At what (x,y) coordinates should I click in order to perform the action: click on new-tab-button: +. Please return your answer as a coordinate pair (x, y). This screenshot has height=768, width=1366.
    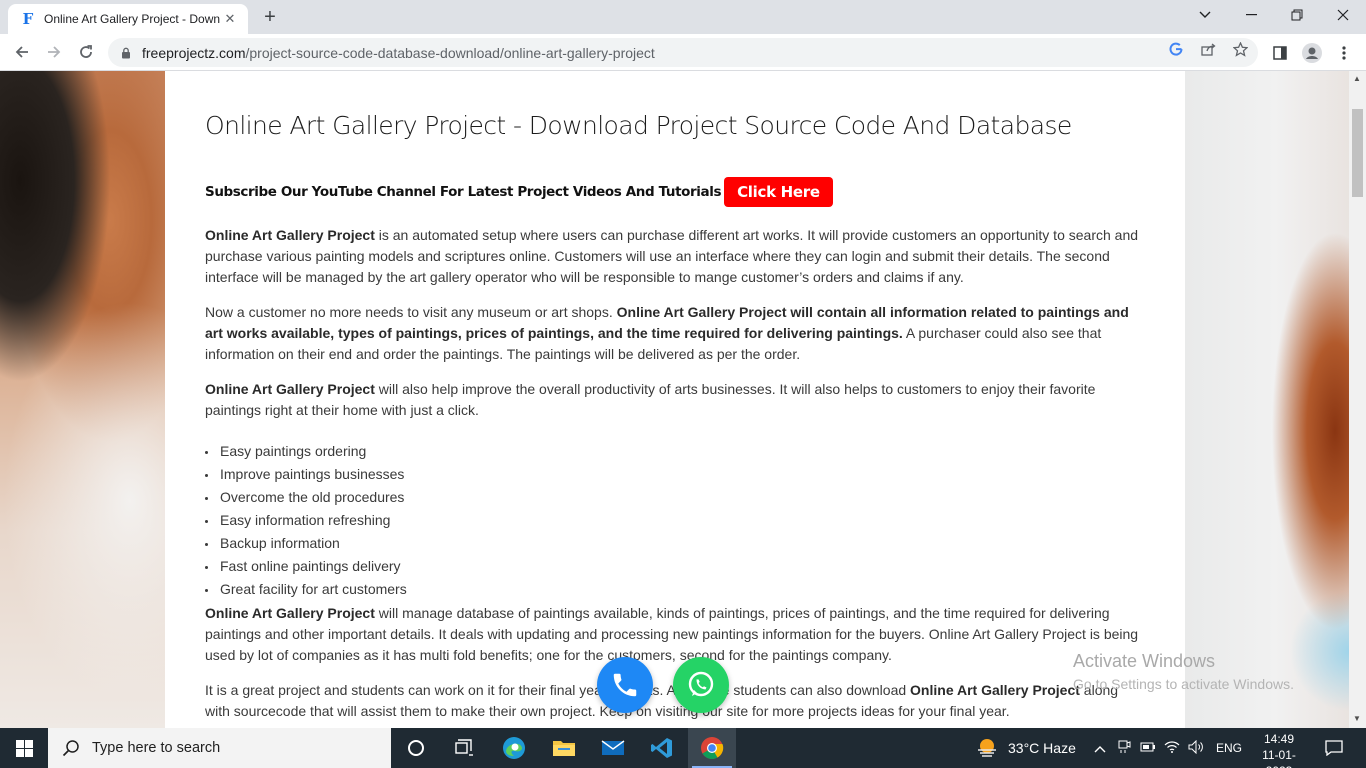
    Looking at the image, I should click on (270, 18).